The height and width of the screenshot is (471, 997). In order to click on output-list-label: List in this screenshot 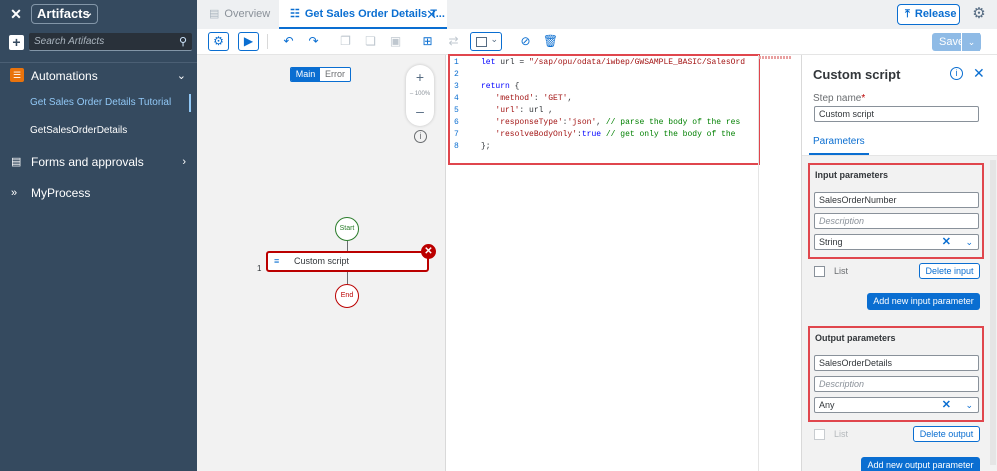, I will do `click(841, 434)`.